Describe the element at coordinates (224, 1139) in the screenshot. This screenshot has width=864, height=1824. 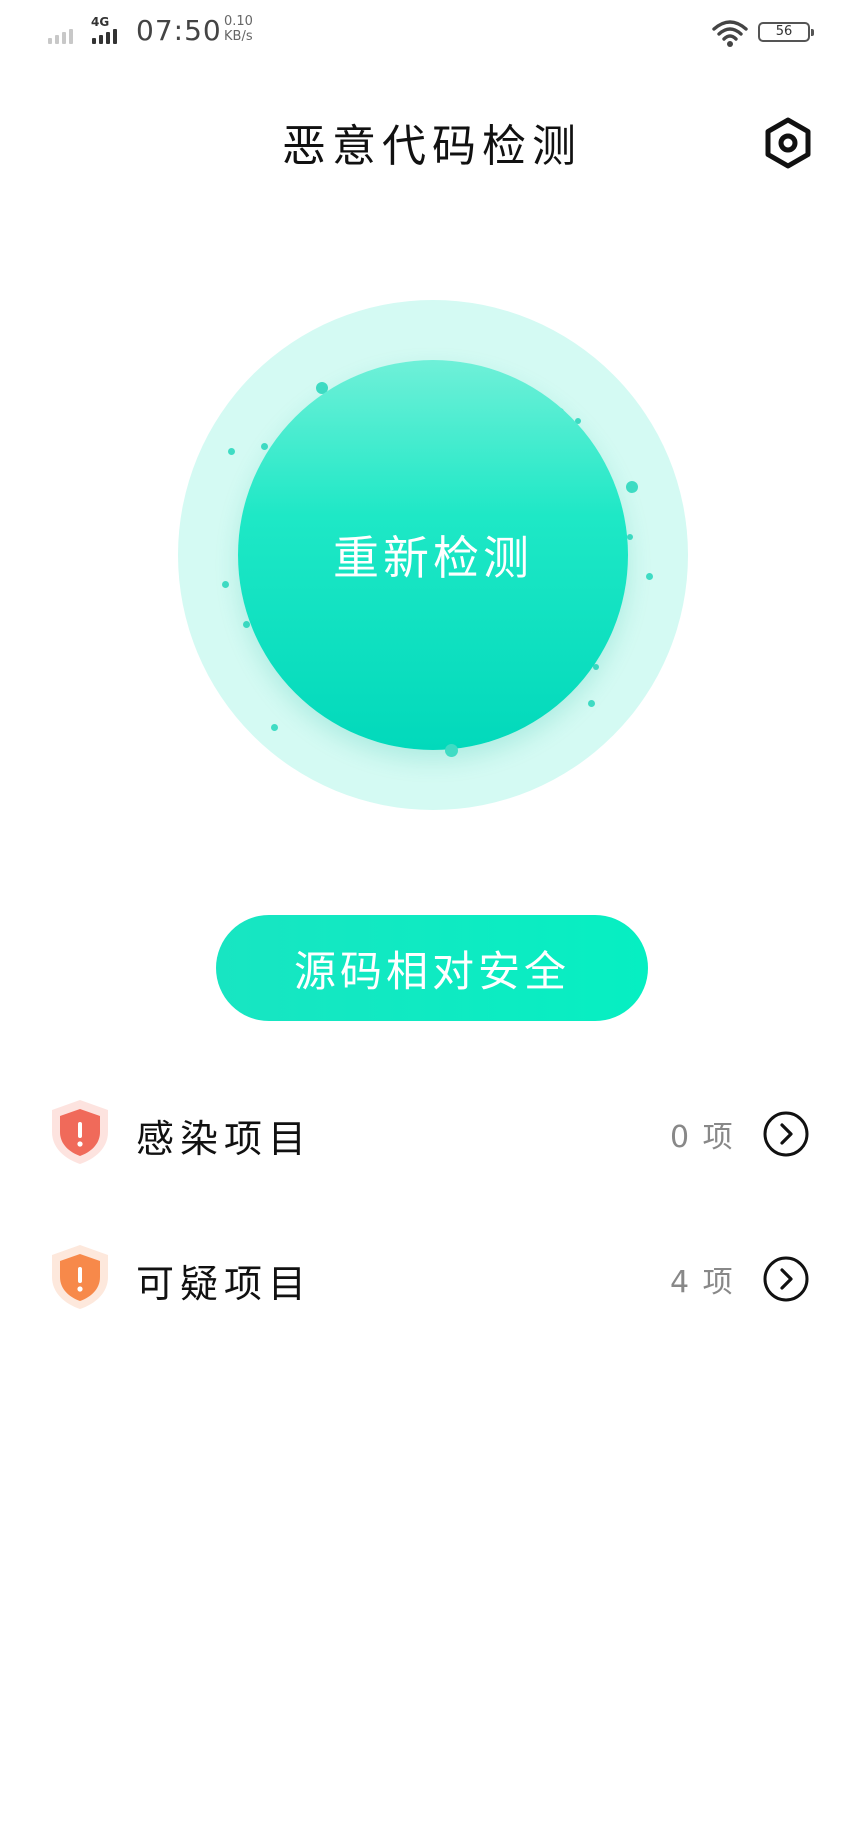
I see `row-label: 感染项目` at that location.